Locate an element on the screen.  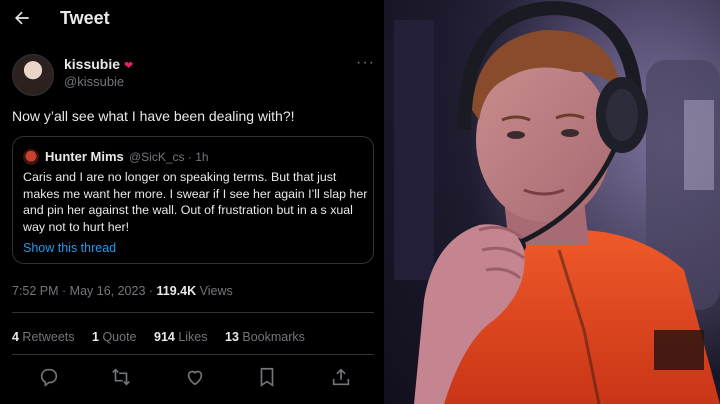
likes-stat: 914 Likes is located at coordinates (181, 337).